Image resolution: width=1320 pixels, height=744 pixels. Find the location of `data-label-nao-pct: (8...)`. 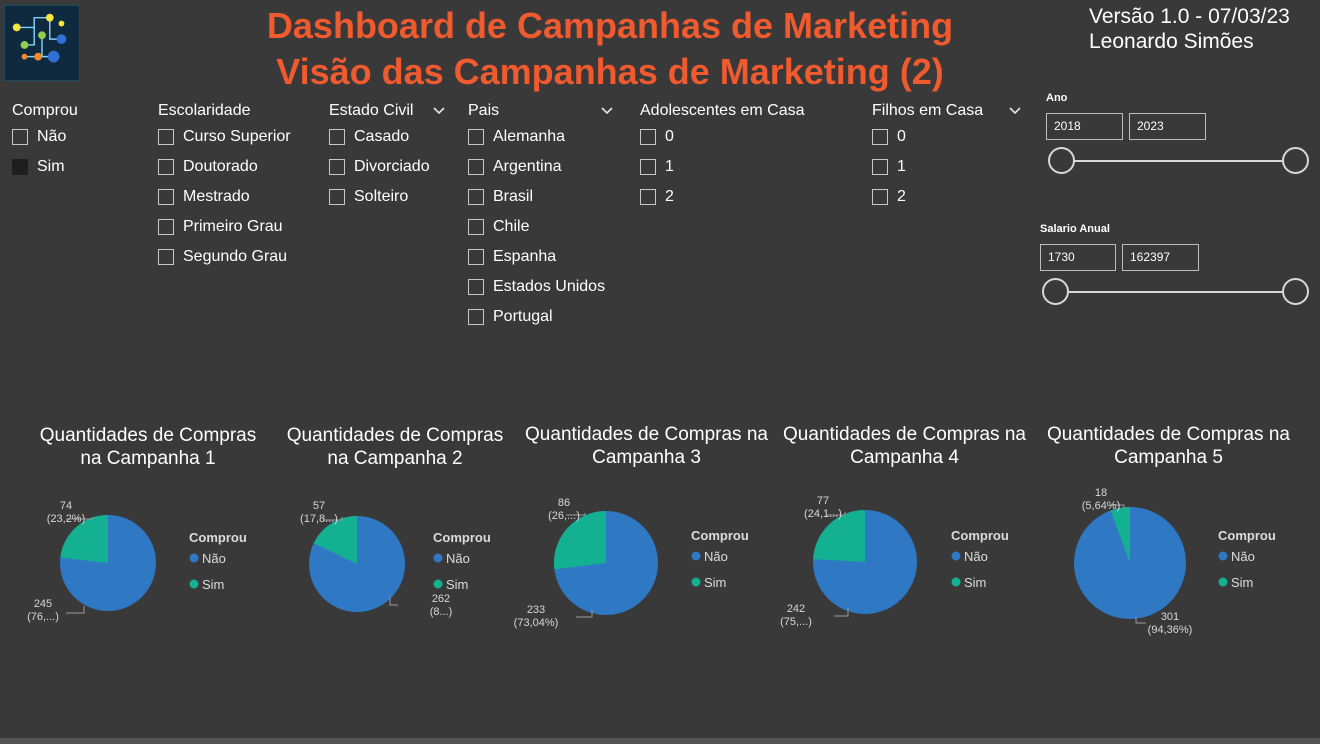

data-label-nao-pct: (8...) is located at coordinates (441, 612).